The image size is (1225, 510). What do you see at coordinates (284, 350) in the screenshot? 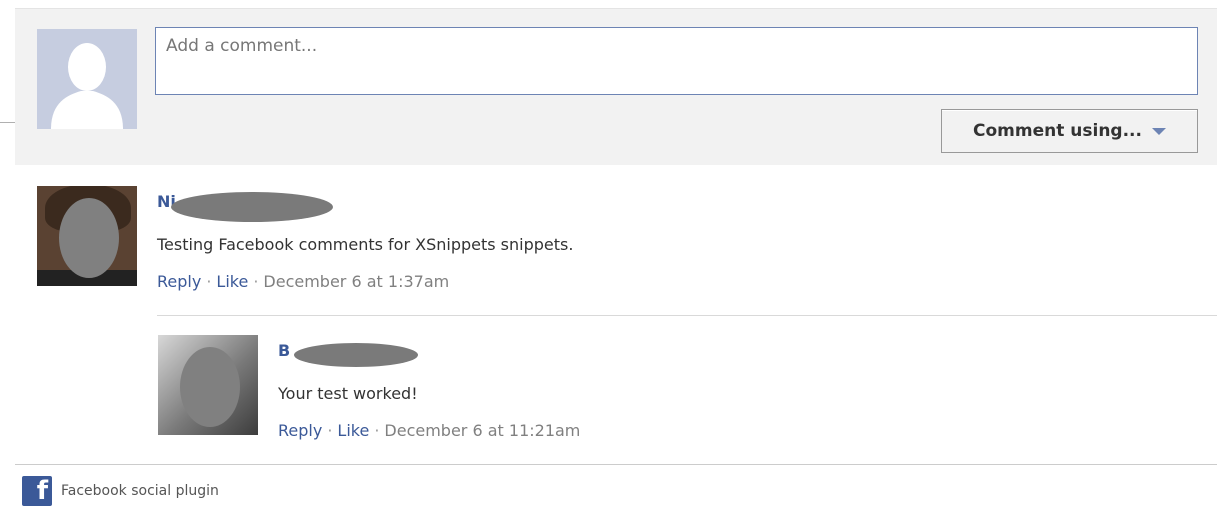
I see `comment-author: B` at bounding box center [284, 350].